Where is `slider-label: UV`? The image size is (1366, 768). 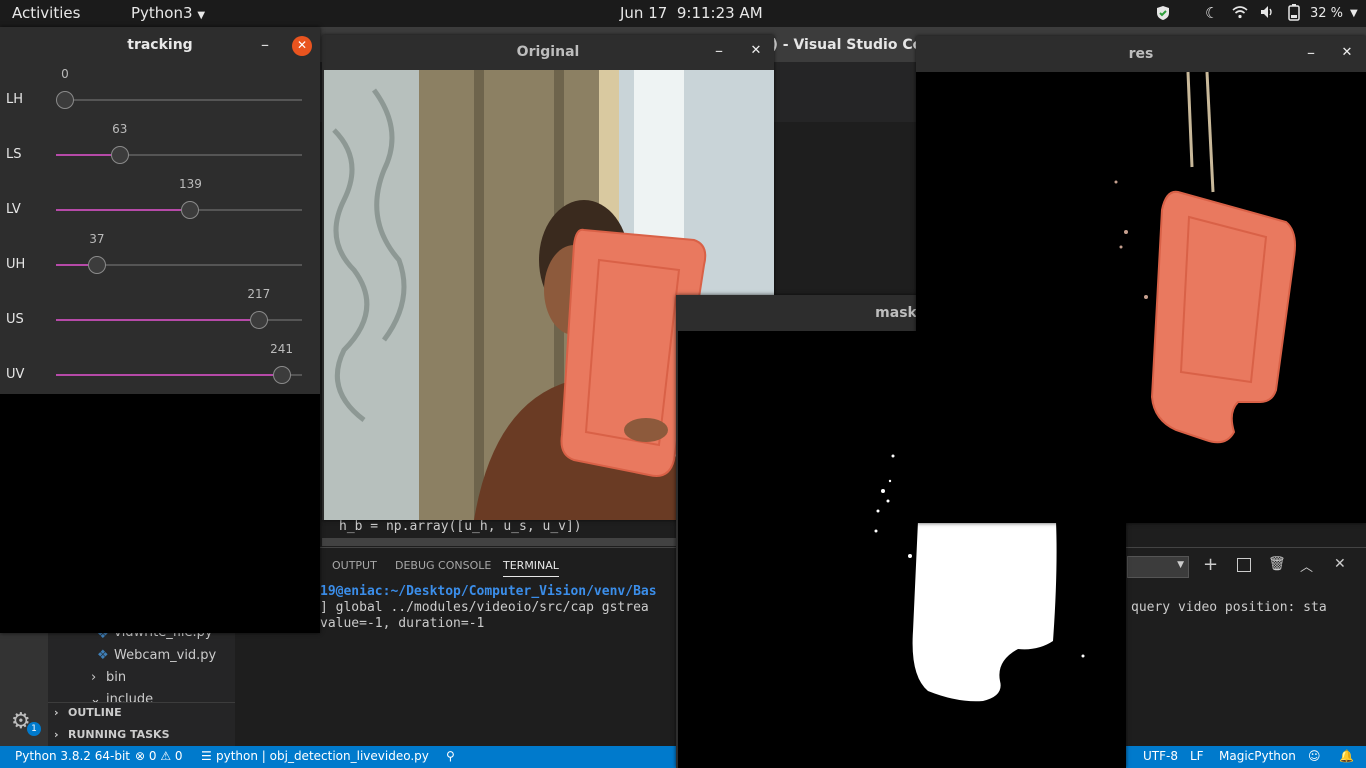
slider-label: UV is located at coordinates (15, 374).